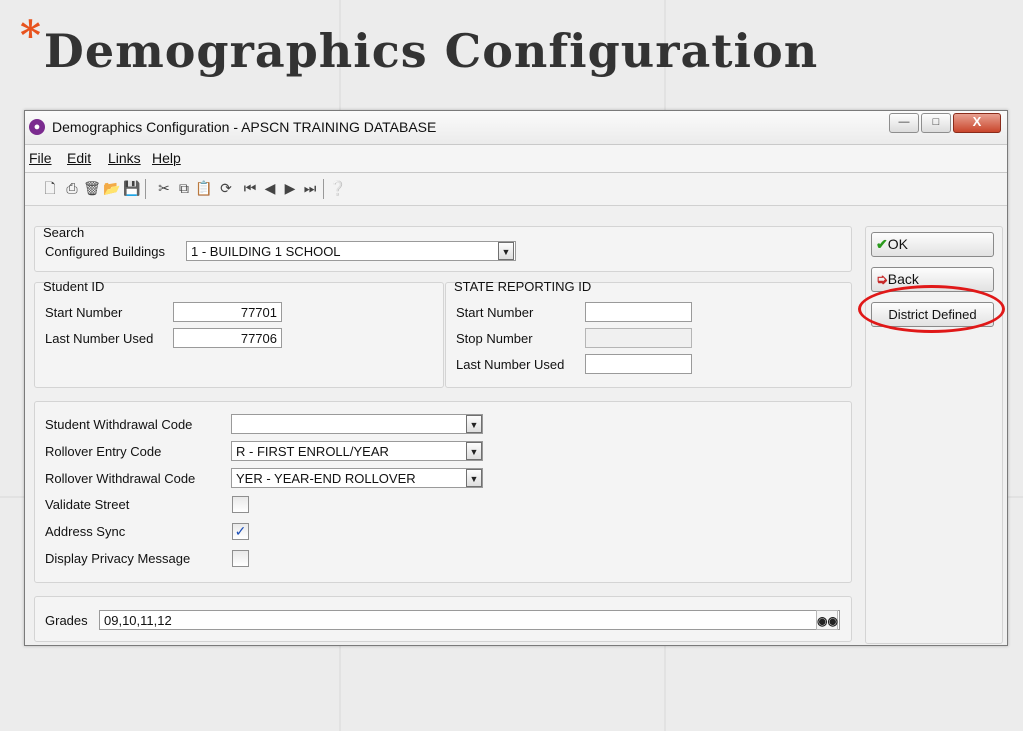 This screenshot has width=1023, height=731. What do you see at coordinates (132, 188) in the screenshot?
I see `save-icon: 💾` at bounding box center [132, 188].